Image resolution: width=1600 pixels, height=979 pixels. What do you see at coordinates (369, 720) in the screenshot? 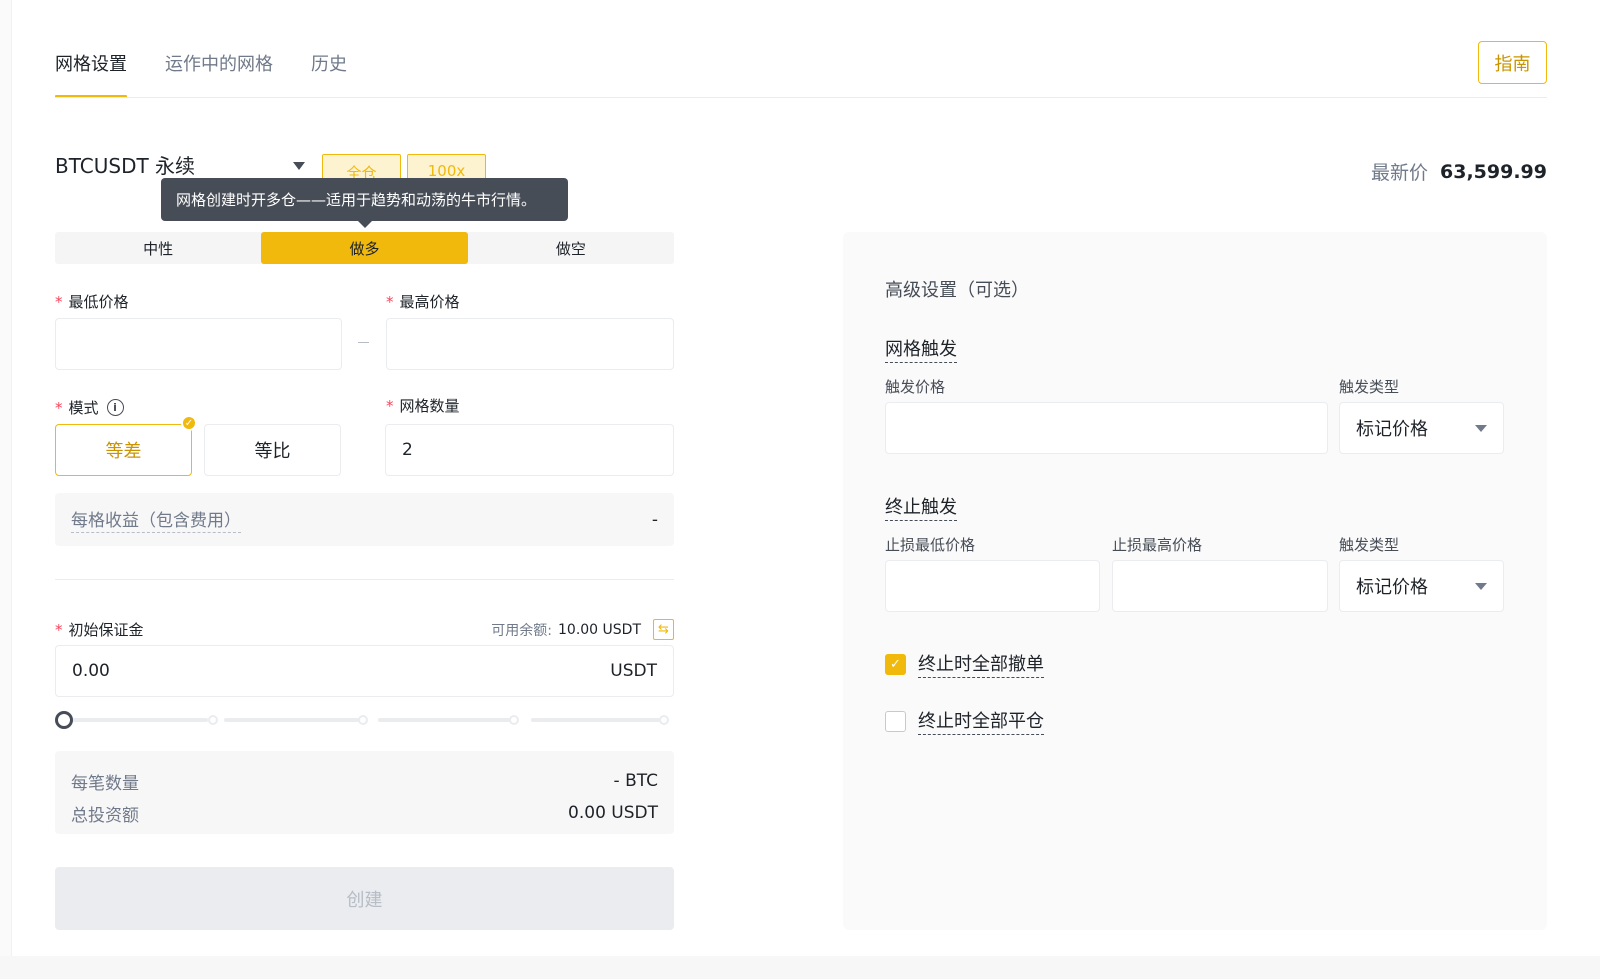
I see `slider-track` at bounding box center [369, 720].